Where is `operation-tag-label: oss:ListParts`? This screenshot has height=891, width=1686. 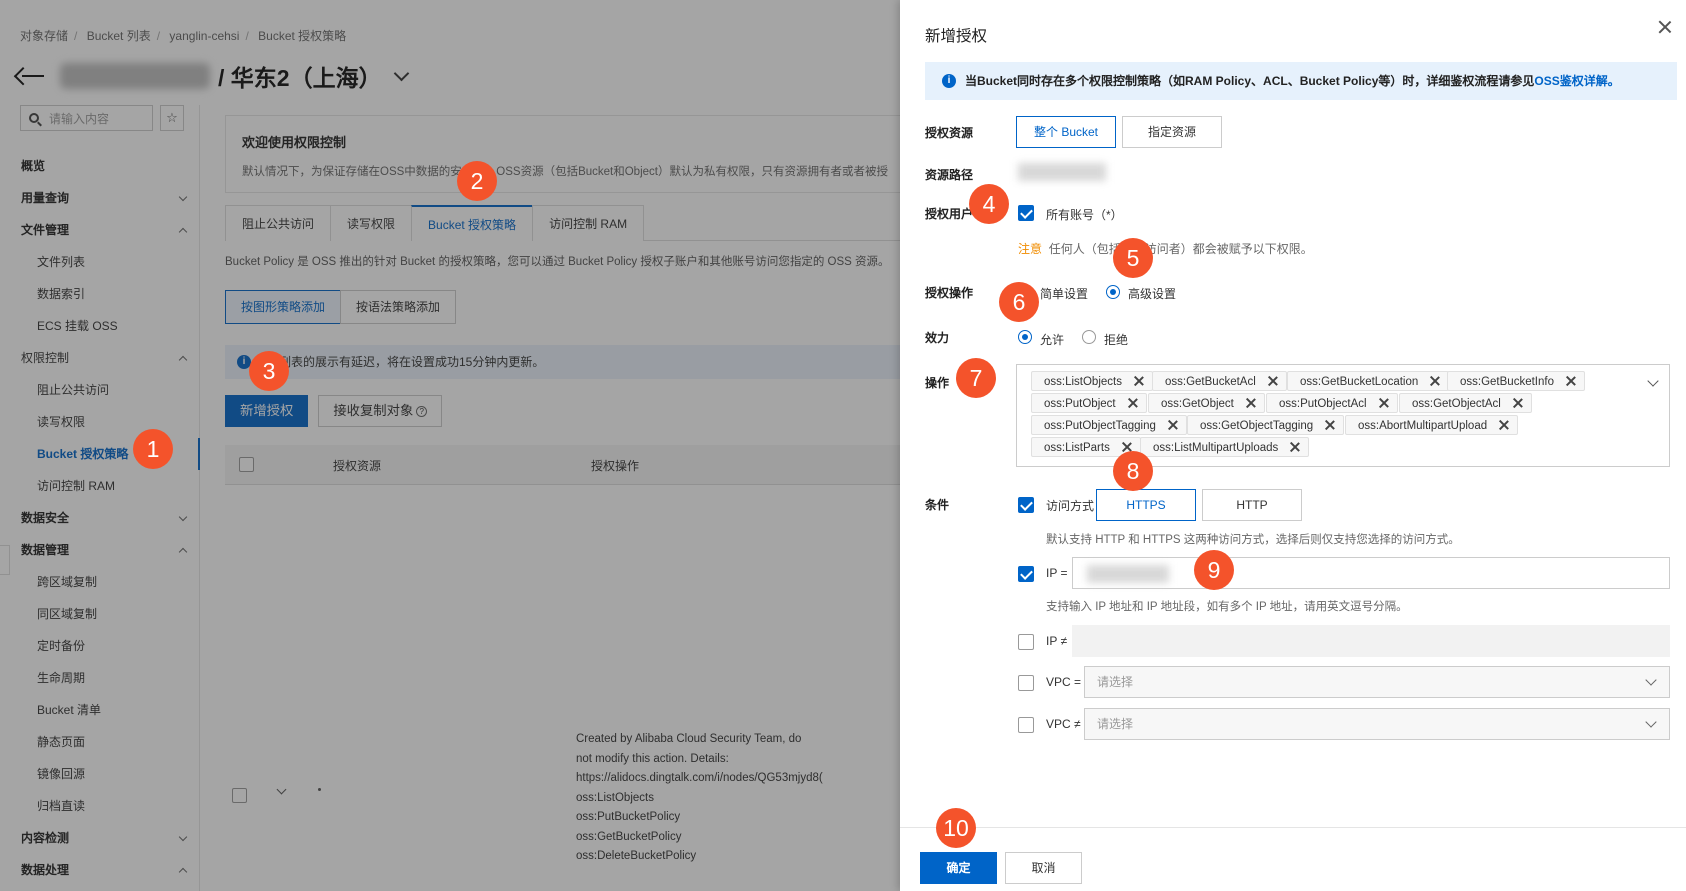
operation-tag-label: oss:ListParts is located at coordinates (1077, 448).